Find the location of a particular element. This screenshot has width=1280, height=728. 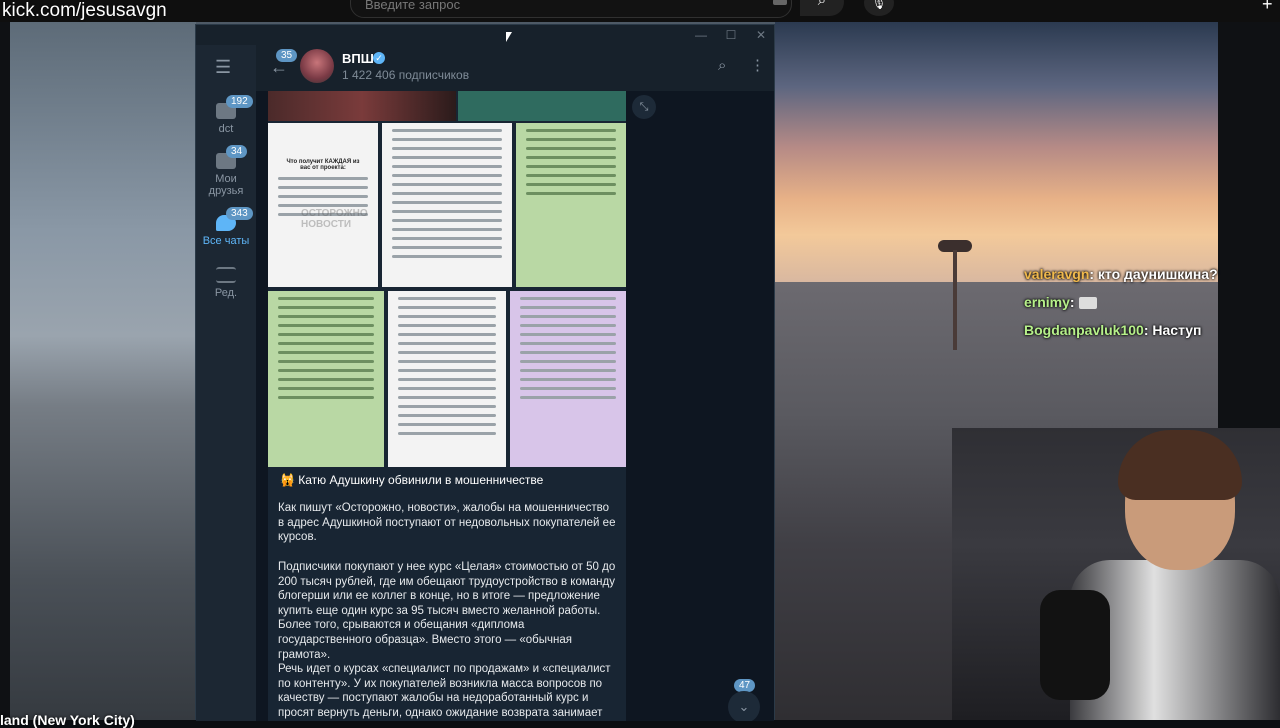

chat-text: : is located at coordinates (1072, 302).